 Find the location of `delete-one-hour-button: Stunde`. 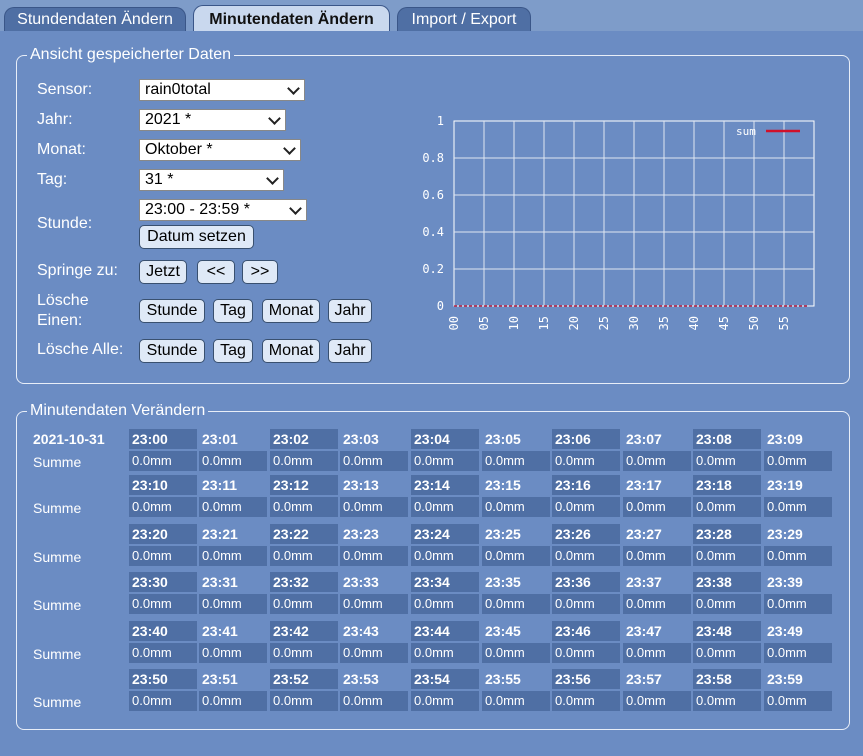

delete-one-hour-button: Stunde is located at coordinates (172, 311).